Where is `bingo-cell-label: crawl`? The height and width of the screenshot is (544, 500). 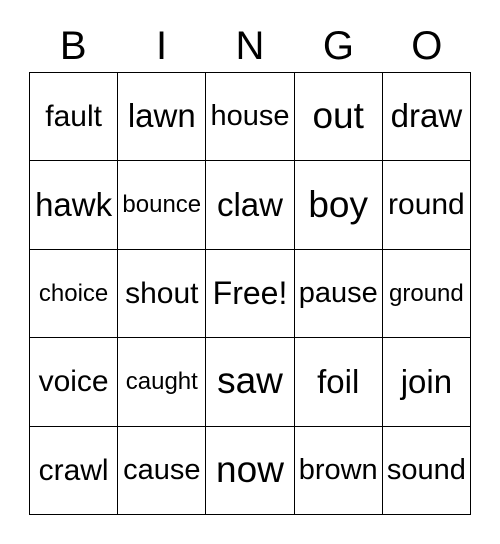 bingo-cell-label: crawl is located at coordinates (73, 470).